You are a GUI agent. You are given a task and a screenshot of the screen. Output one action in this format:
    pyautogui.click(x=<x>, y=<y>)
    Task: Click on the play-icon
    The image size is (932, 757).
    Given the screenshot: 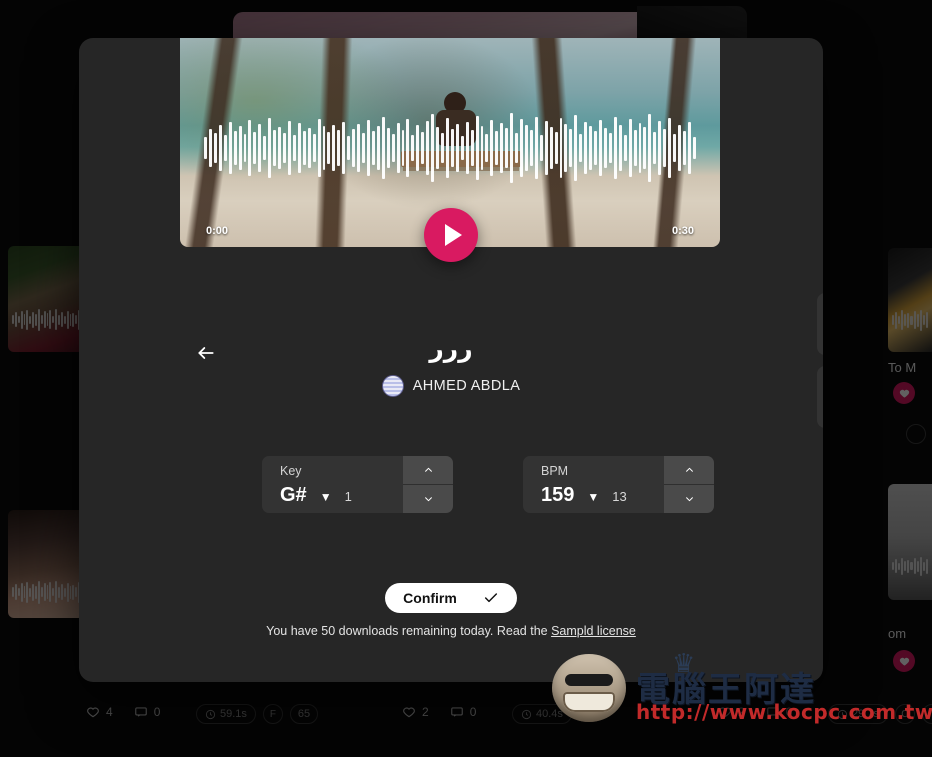 What is the action you would take?
    pyautogui.click(x=453, y=235)
    